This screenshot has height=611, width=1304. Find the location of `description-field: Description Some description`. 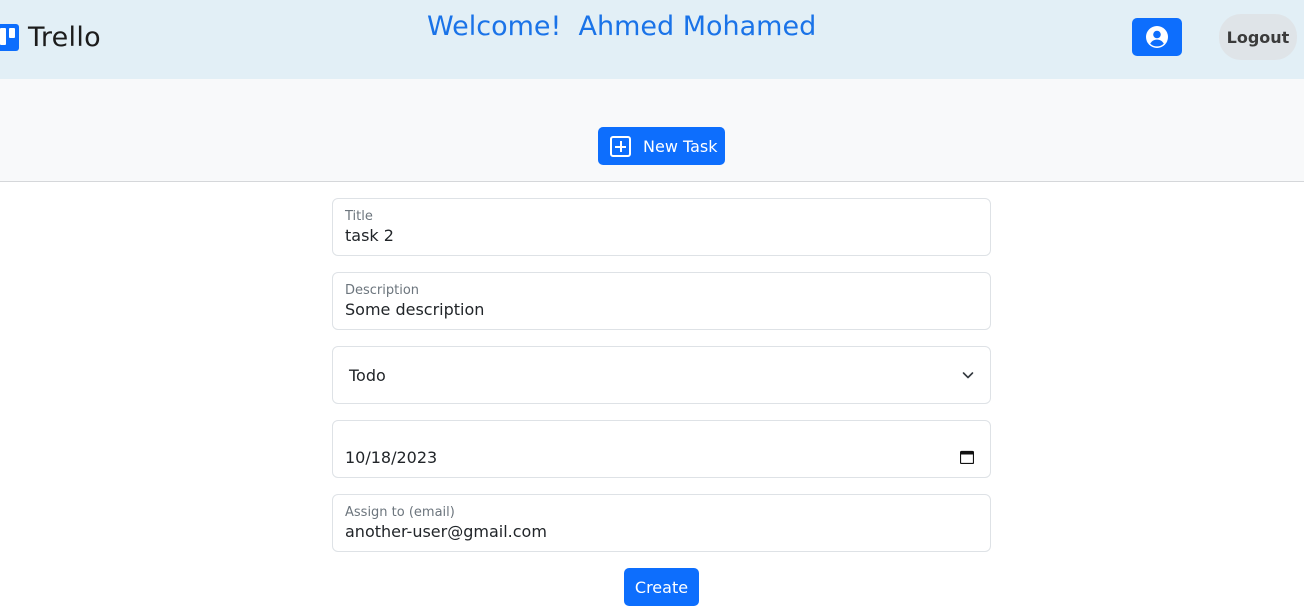

description-field: Description Some description is located at coordinates (661, 301).